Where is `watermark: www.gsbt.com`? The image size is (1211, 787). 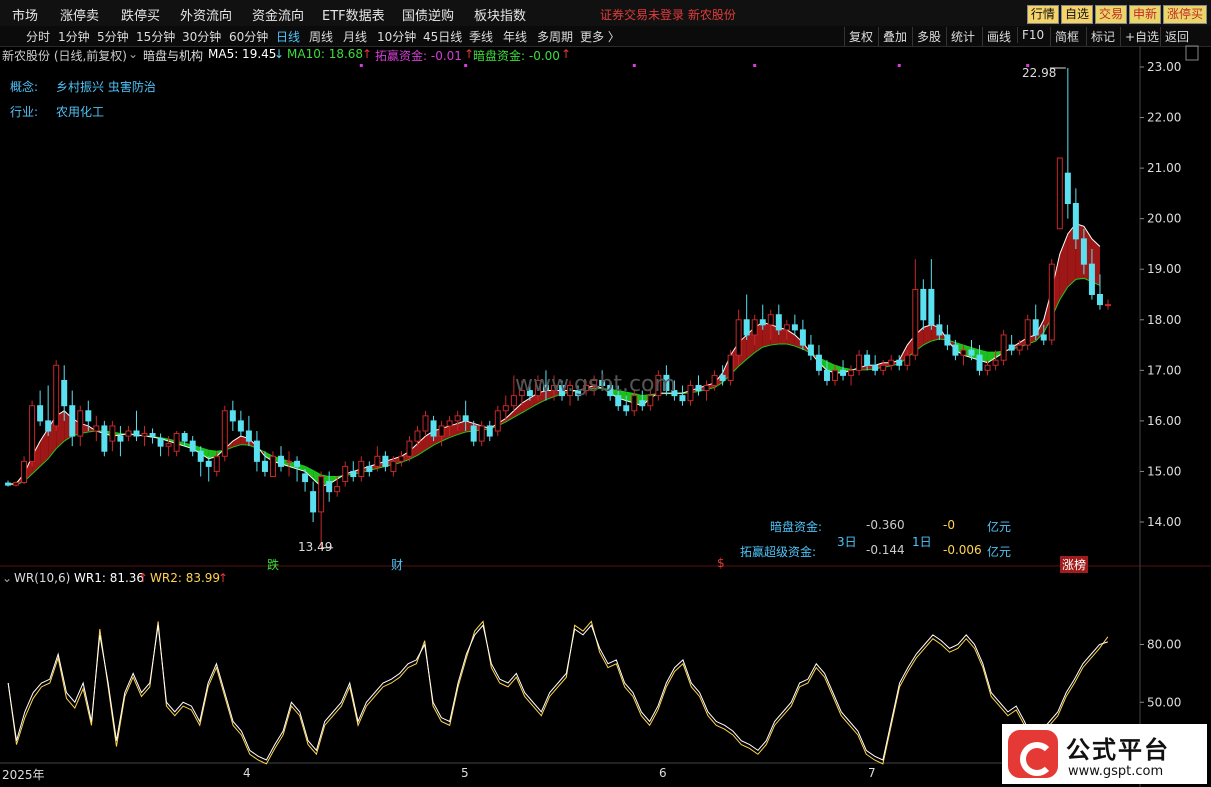 watermark: www.gsbt.com is located at coordinates (595, 384).